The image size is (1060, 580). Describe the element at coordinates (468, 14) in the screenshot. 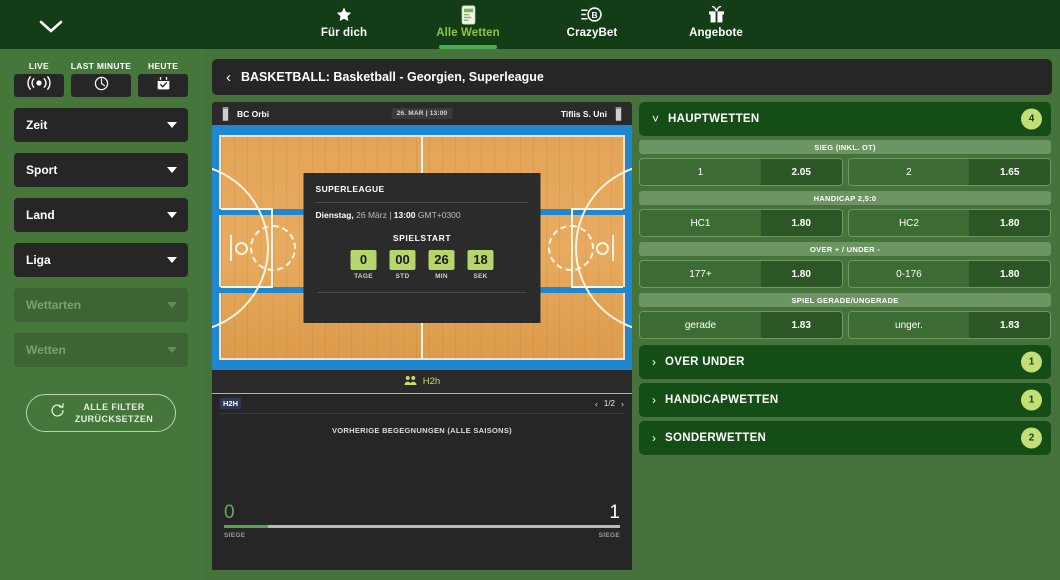

I see `betslip-phone-icon` at that location.